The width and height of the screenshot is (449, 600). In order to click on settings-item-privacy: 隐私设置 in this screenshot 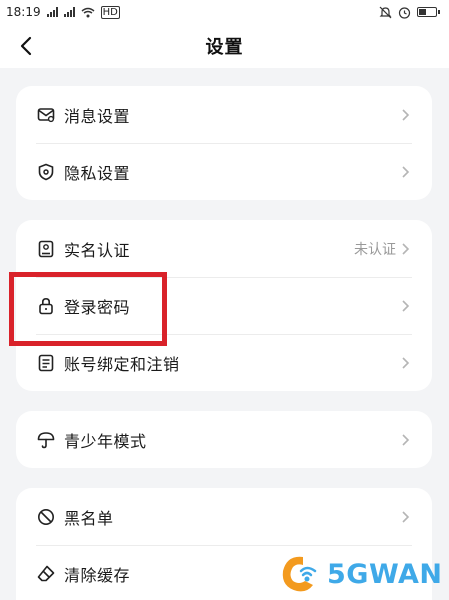, I will do `click(224, 171)`.